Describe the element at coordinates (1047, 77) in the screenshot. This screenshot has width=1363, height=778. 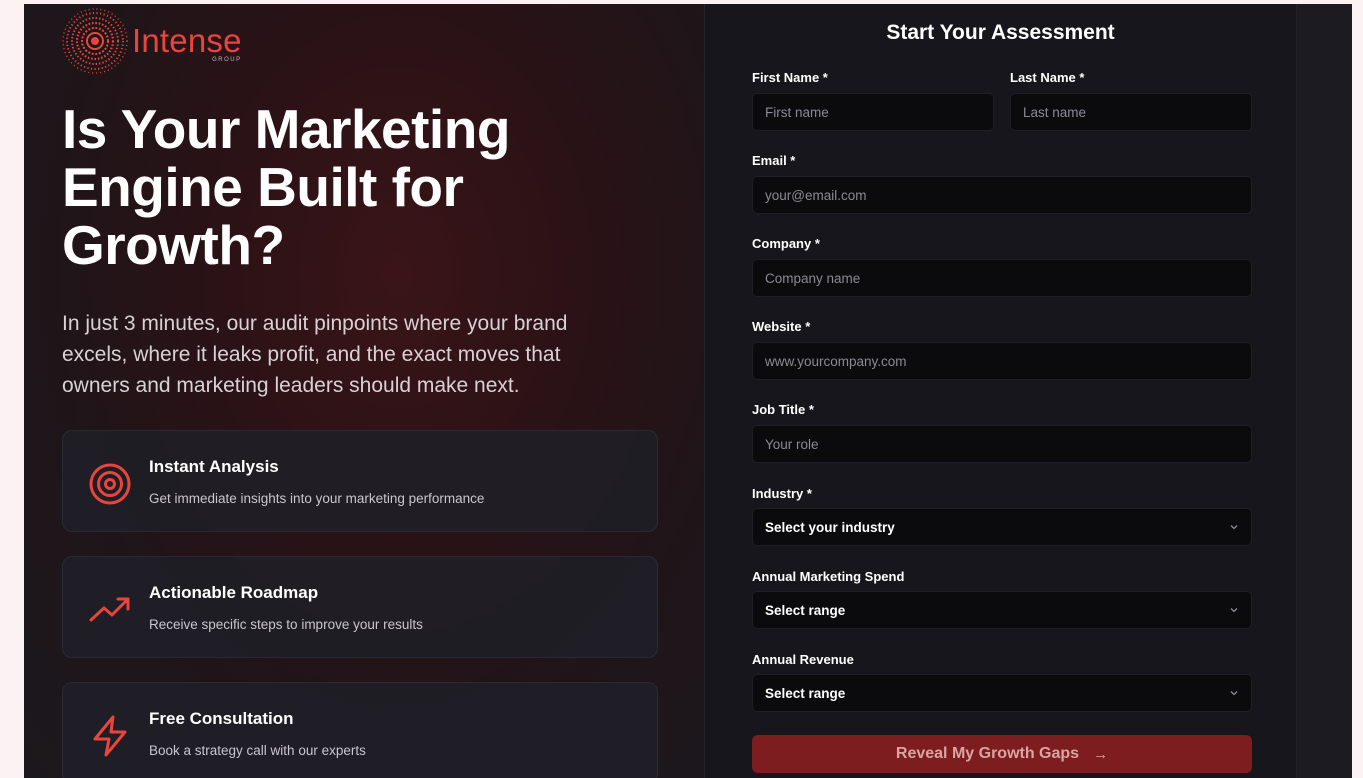
I see `last-name-label: Last Name *` at that location.